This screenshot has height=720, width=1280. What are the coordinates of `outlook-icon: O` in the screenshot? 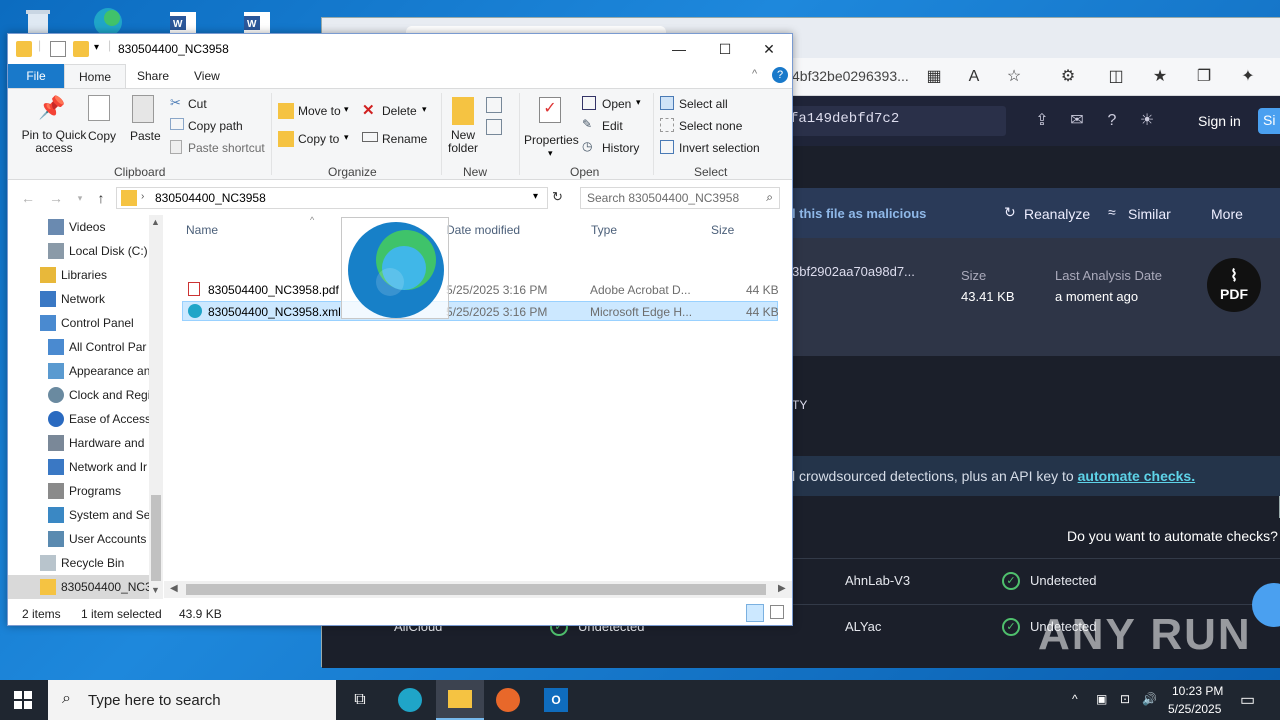 It's located at (556, 700).